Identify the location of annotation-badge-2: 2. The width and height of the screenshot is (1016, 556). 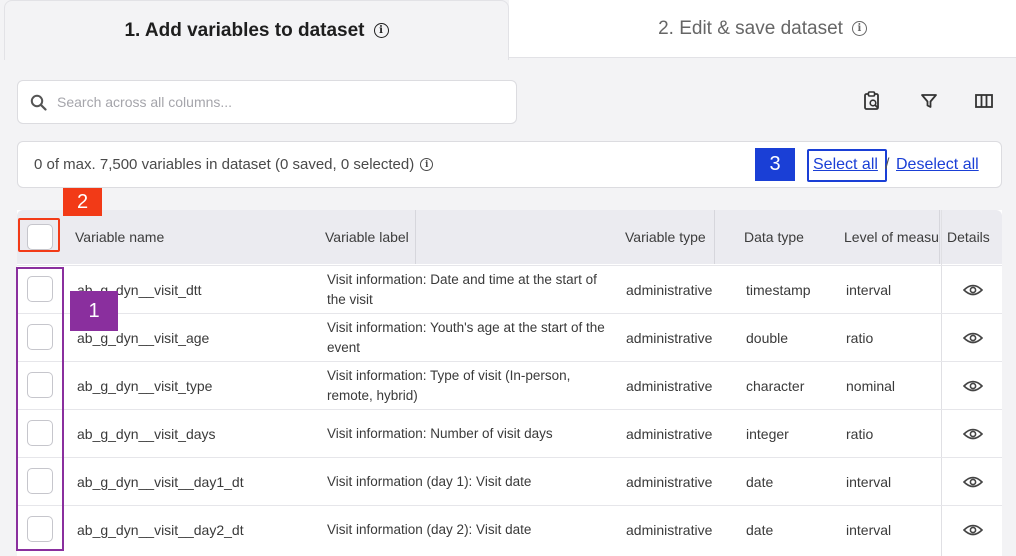
(82, 202).